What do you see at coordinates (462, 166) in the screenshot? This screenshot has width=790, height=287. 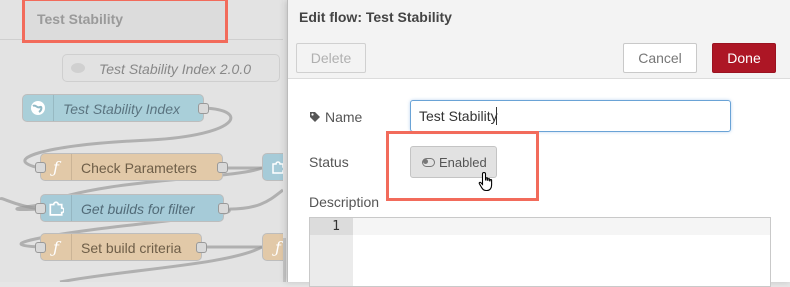 I see `status-highlight-box` at bounding box center [462, 166].